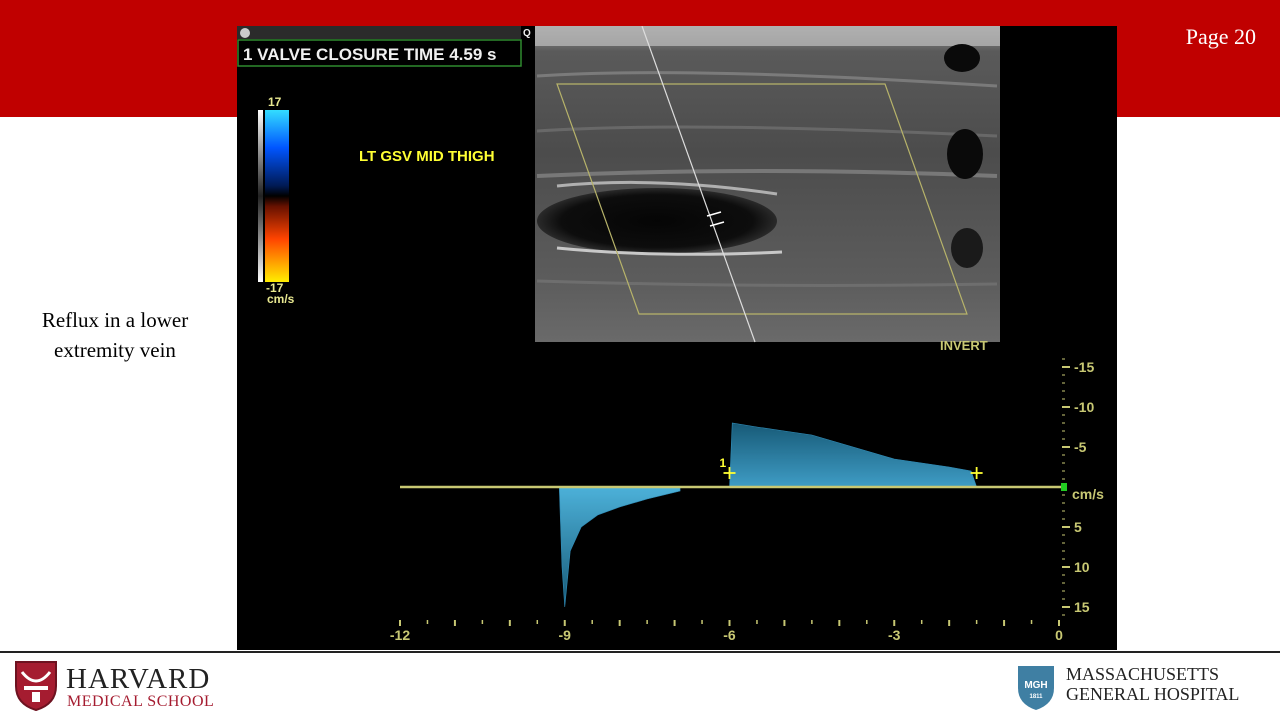 The image size is (1280, 720). Describe the element at coordinates (1088, 494) in the screenshot. I see `velocity-unit-label: cm/s` at that location.